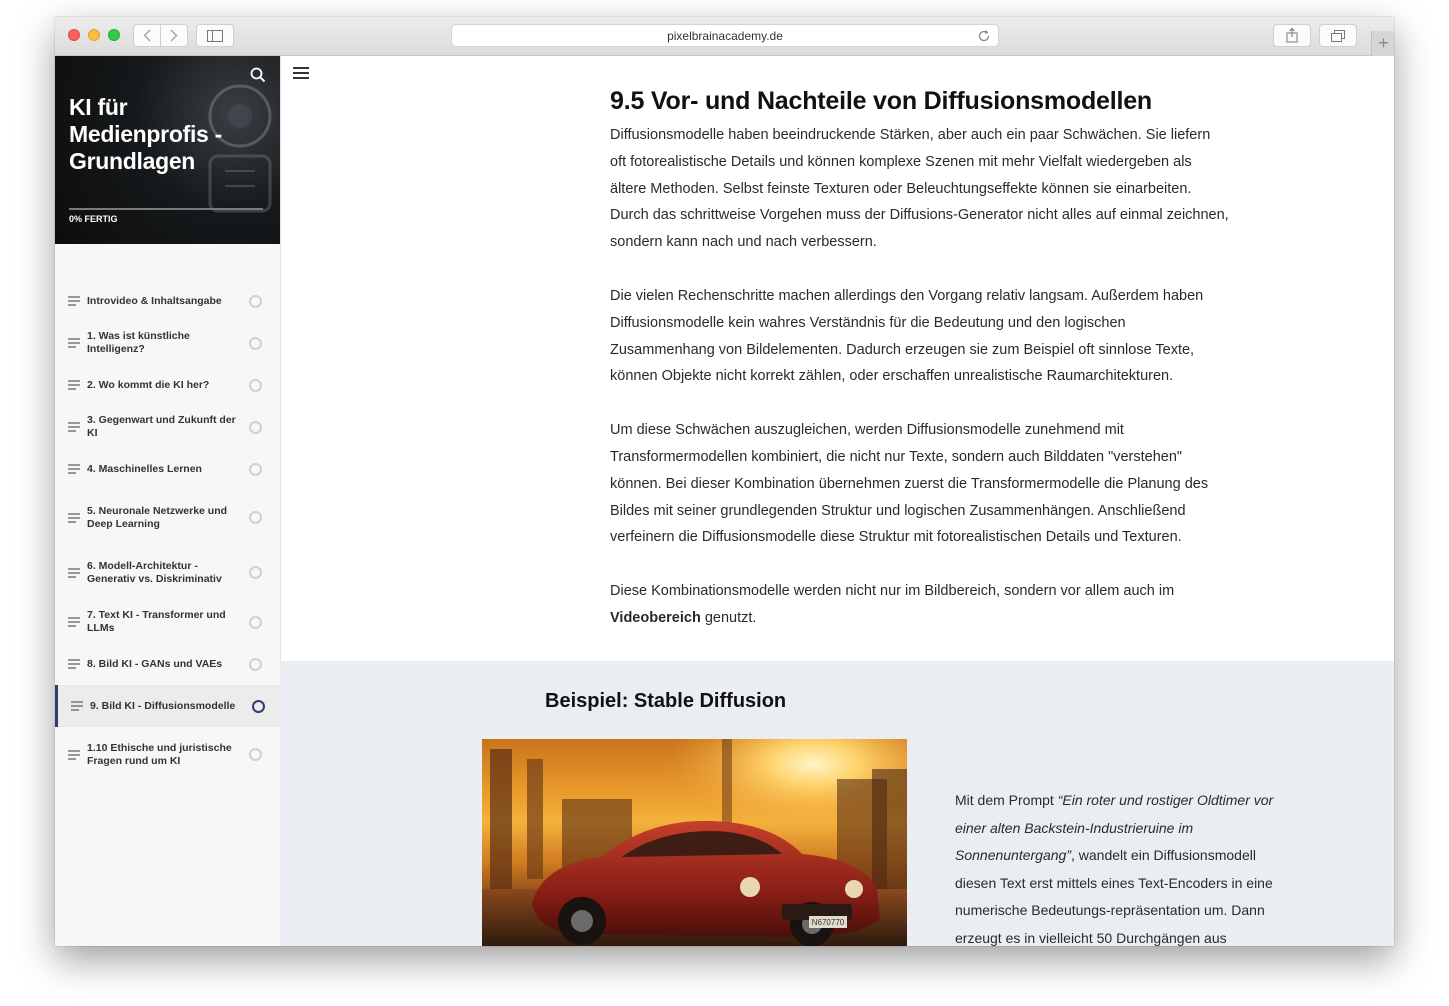 This screenshot has width=1449, height=1006. I want to click on menu-icon, so click(301, 73).